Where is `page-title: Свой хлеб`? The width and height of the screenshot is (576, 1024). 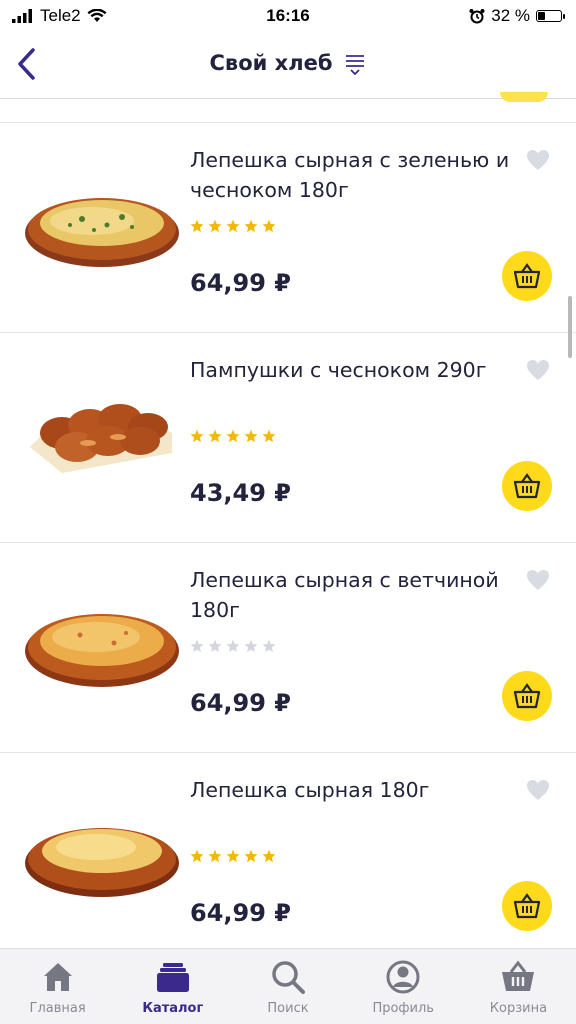
page-title: Свой хлеб is located at coordinates (271, 63).